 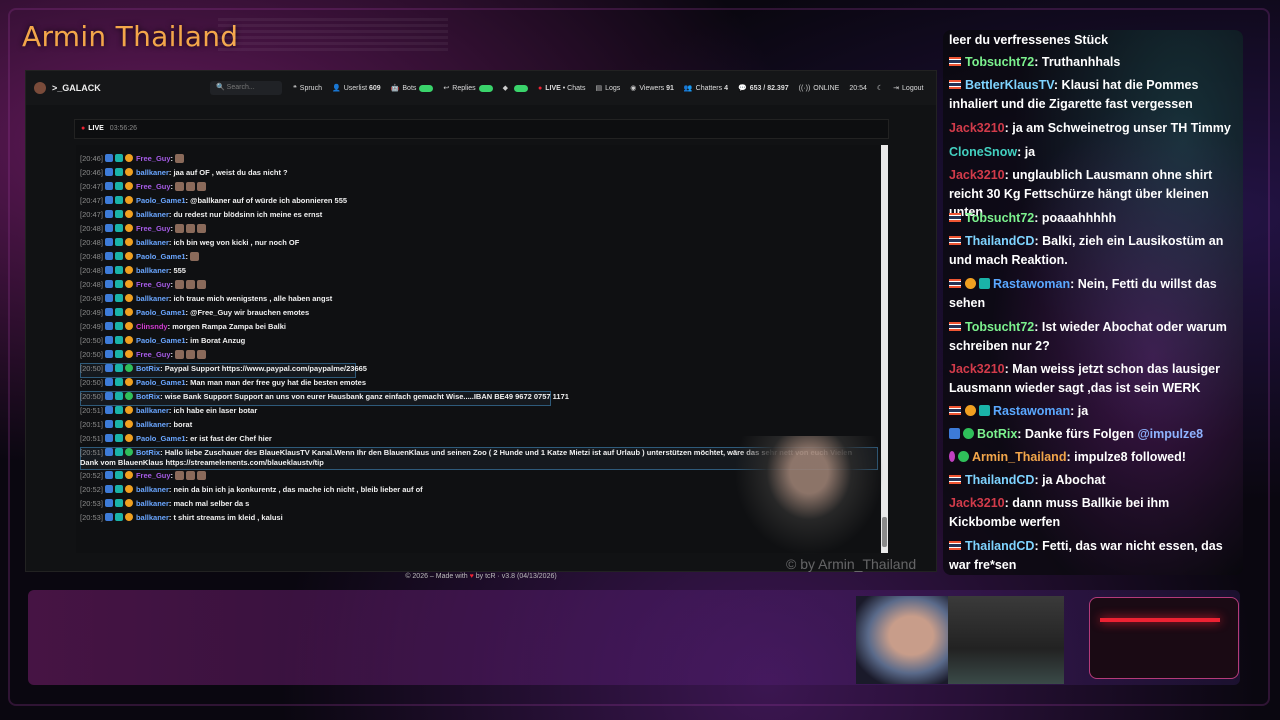 What do you see at coordinates (91, 326) in the screenshot?
I see `timestamp: [20:49]` at bounding box center [91, 326].